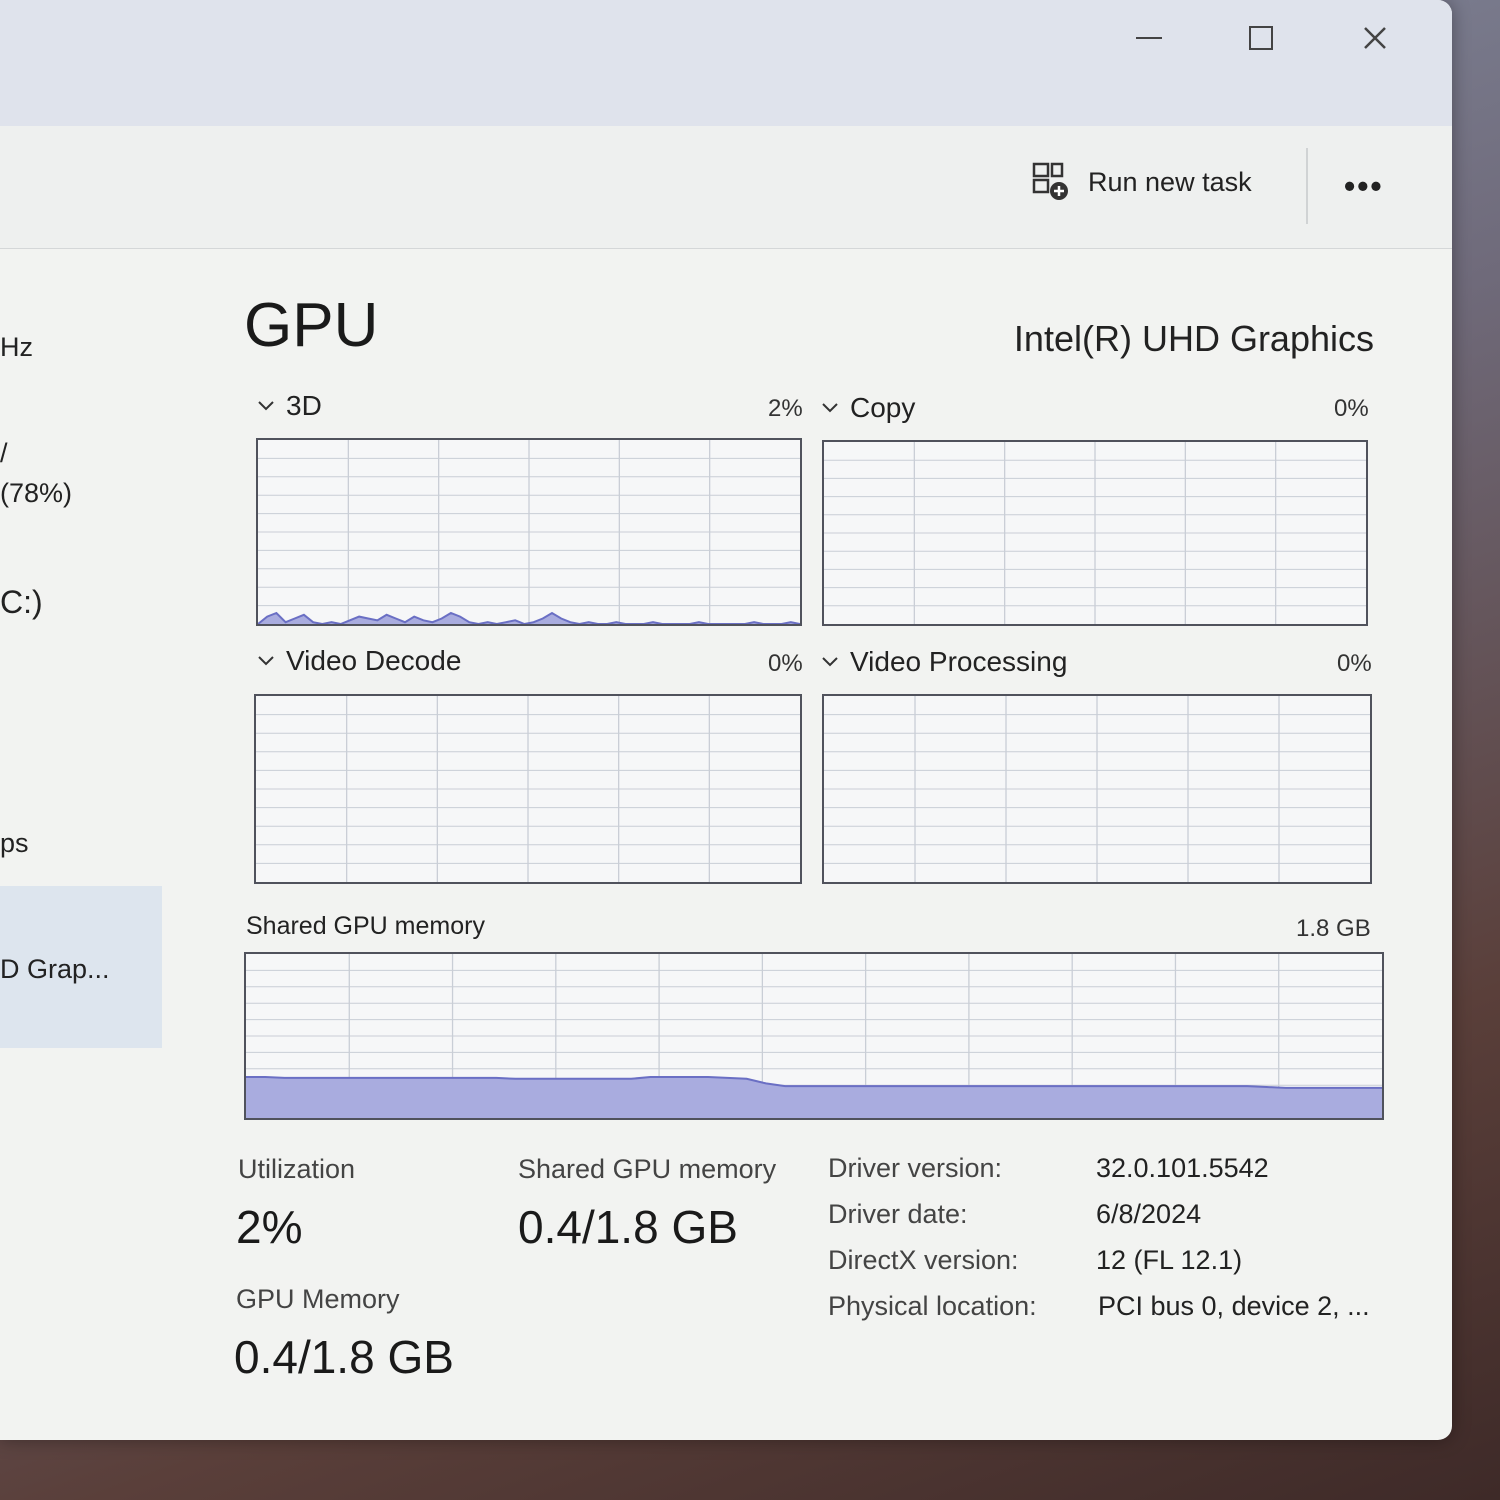  What do you see at coordinates (628, 1227) in the screenshot?
I see `shared-memory-value: 0.4/1.8 GB` at bounding box center [628, 1227].